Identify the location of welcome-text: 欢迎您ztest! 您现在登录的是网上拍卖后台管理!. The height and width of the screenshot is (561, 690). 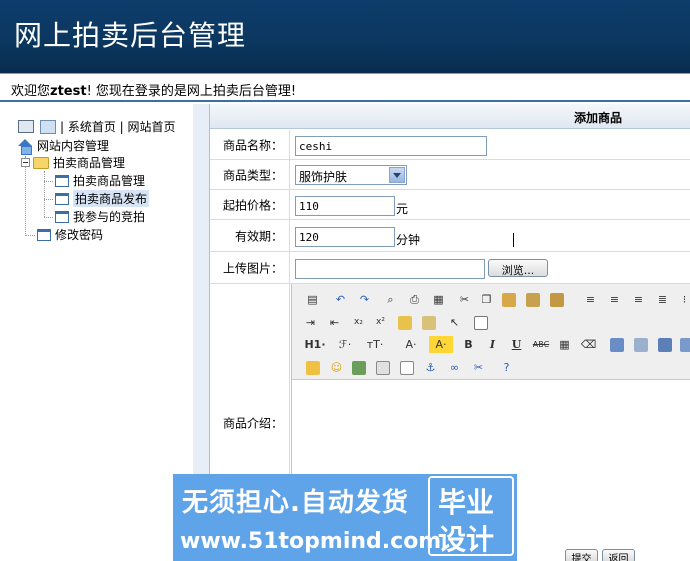
(153, 89).